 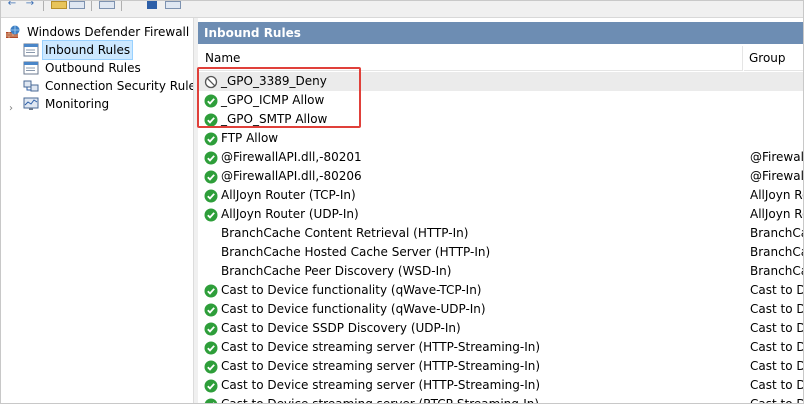 I want to click on tree-item-root: Windows Defender Firewall witl, so click(x=111, y=32).